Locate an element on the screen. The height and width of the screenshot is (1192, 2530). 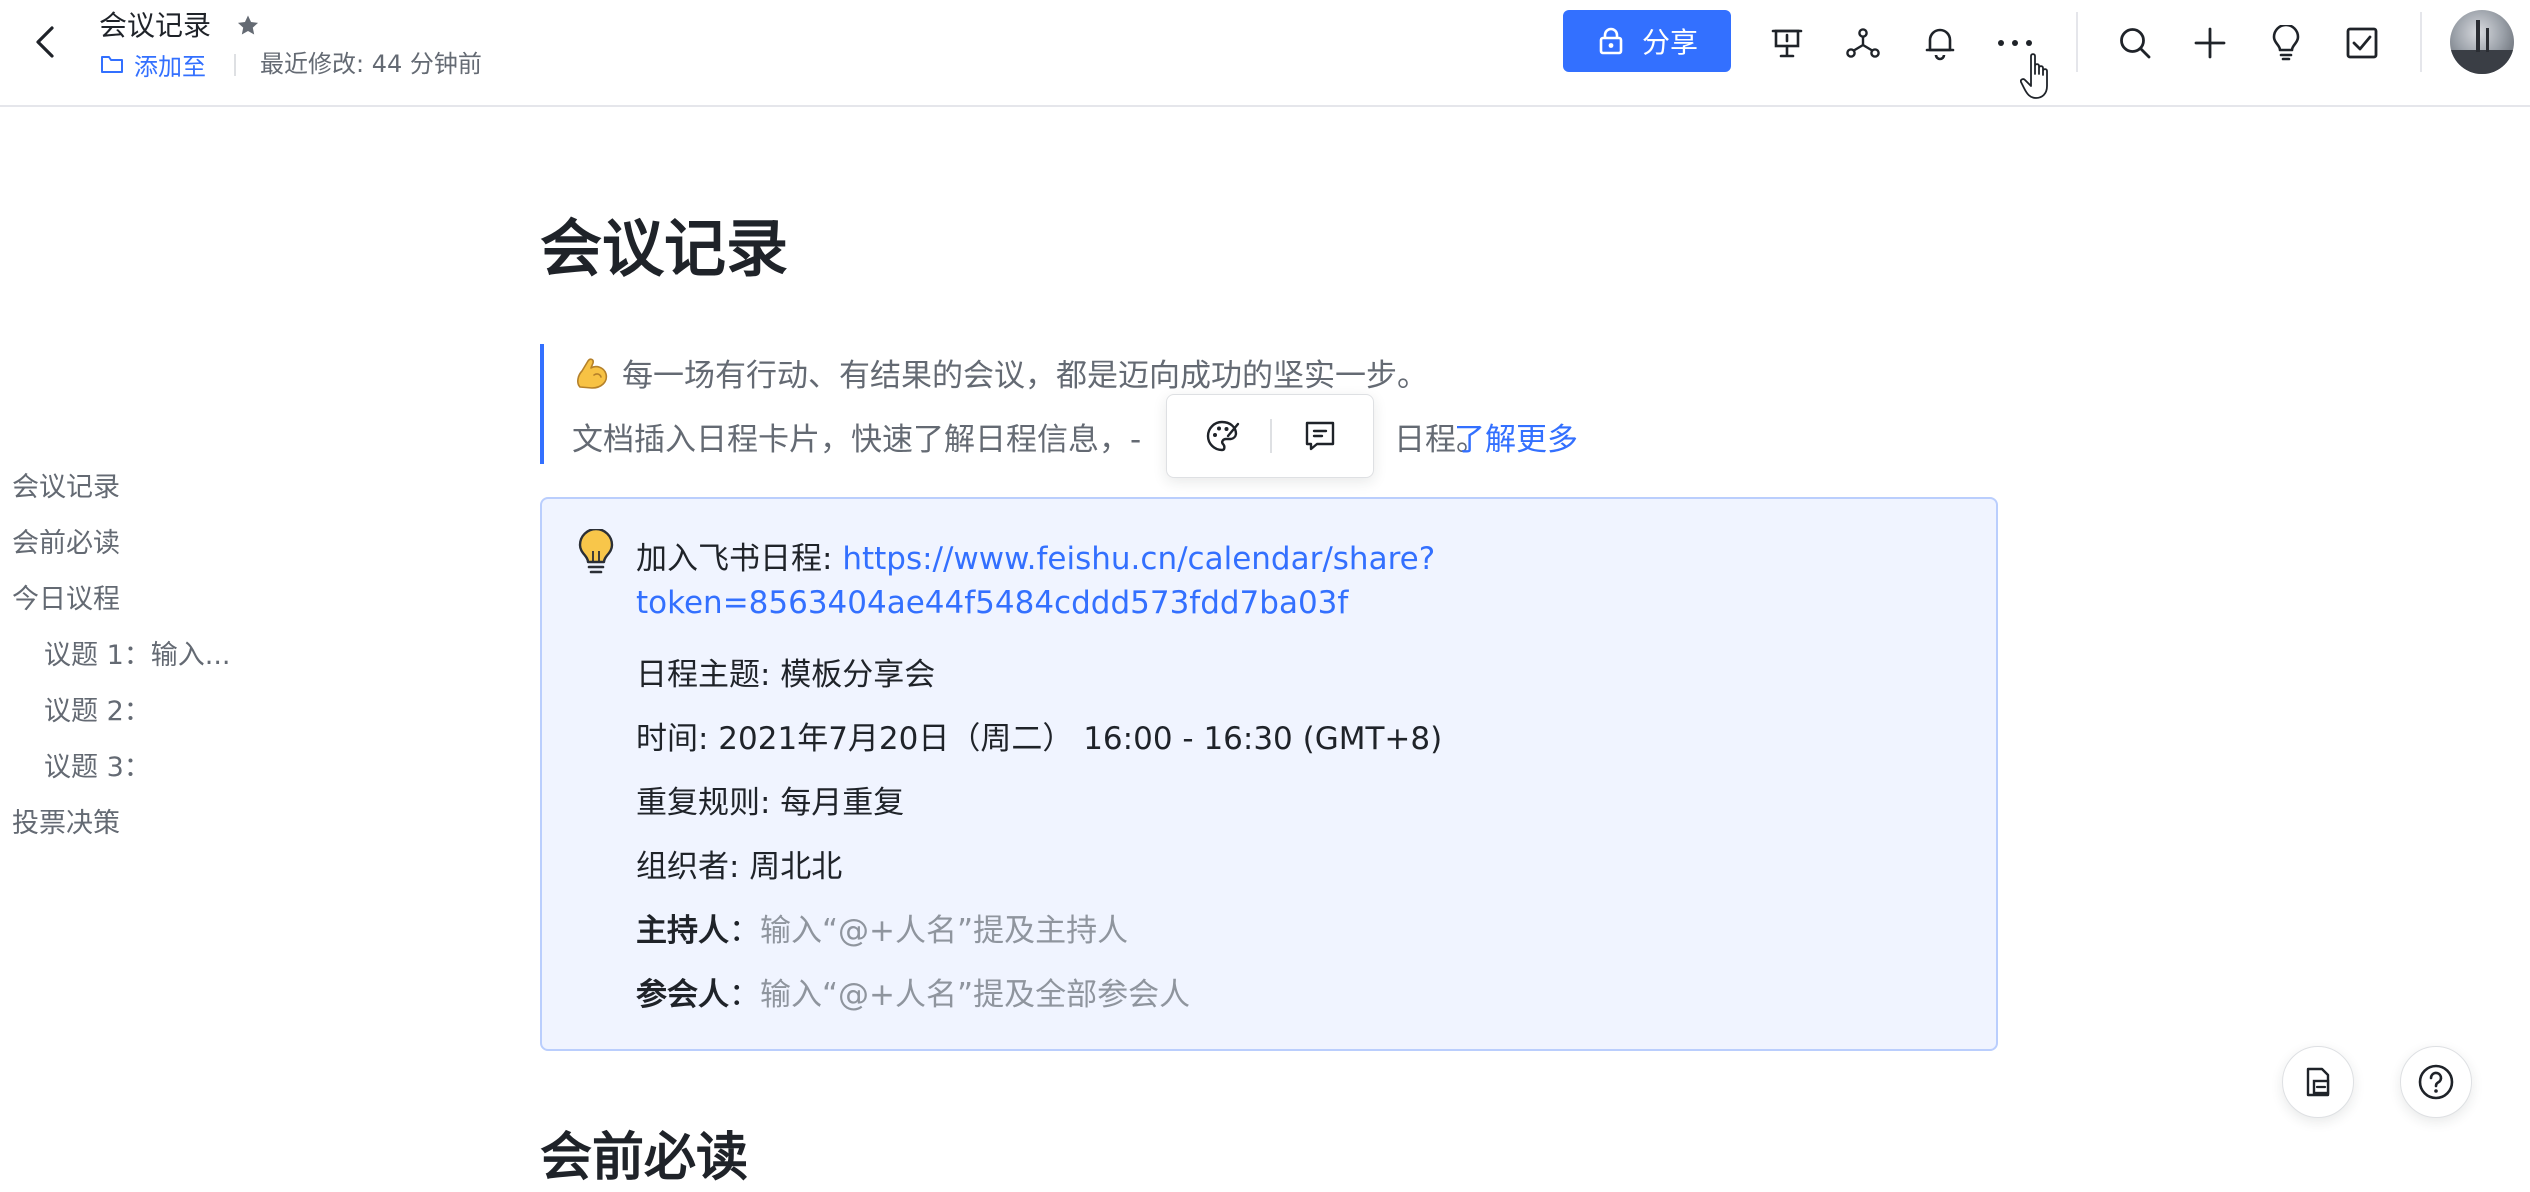
flexed-biceps-icon is located at coordinates (592, 373).